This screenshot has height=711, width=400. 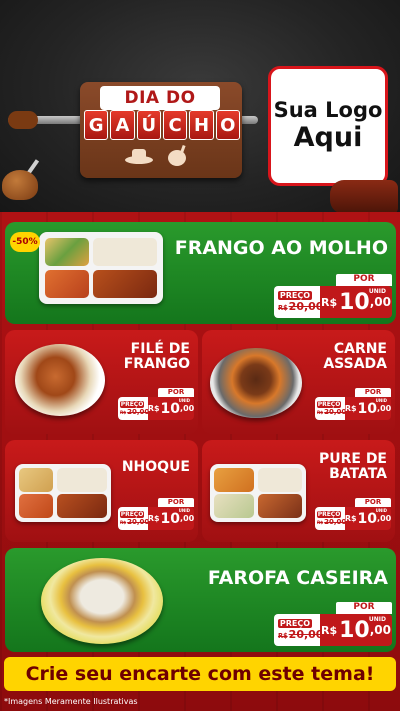 I want to click on product-name: FILÉ DE FRANGO, so click(x=156, y=357).